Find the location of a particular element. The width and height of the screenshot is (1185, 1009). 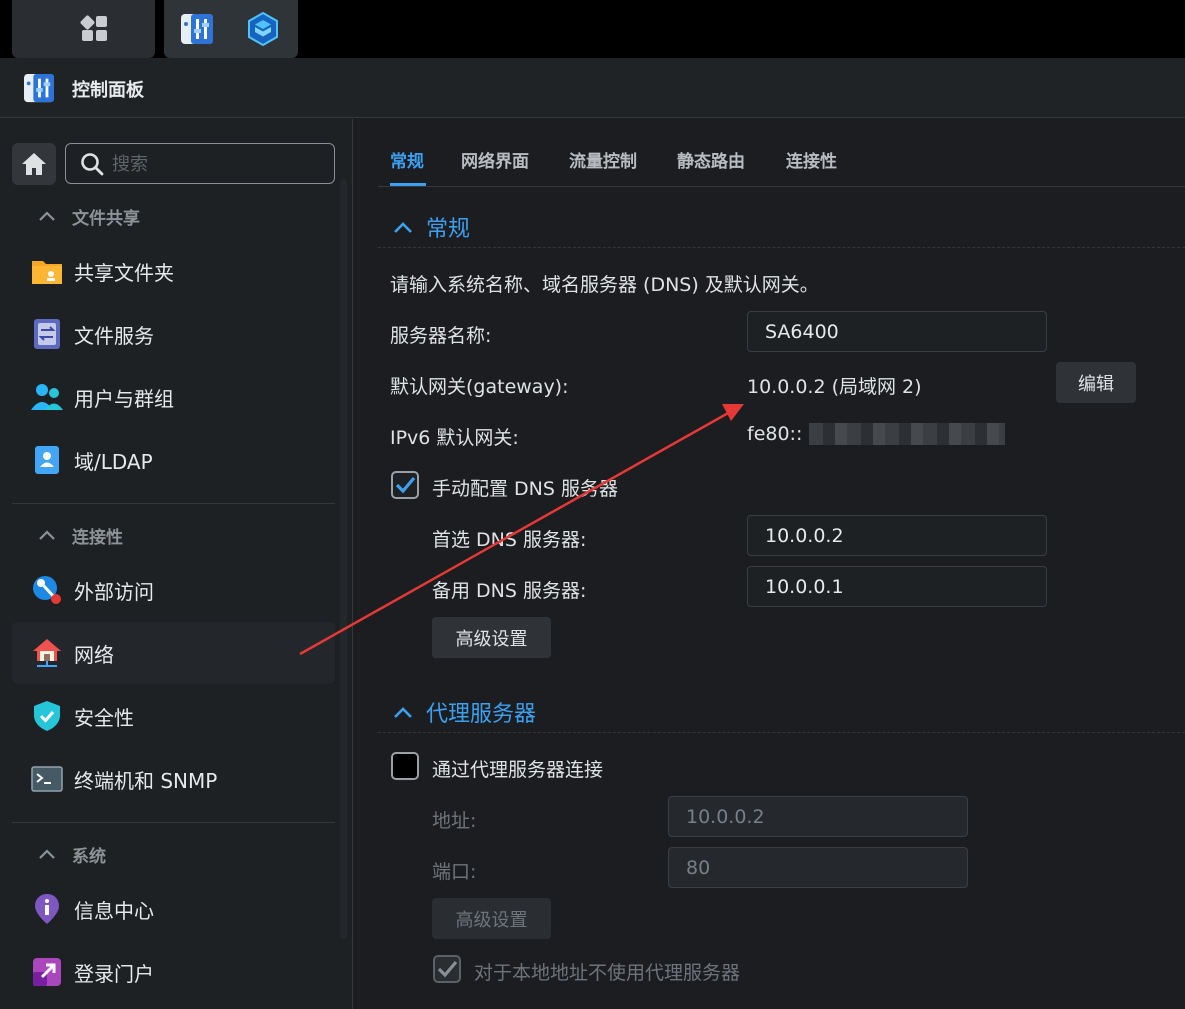

proxy-bypass-checkbox is located at coordinates (447, 969).